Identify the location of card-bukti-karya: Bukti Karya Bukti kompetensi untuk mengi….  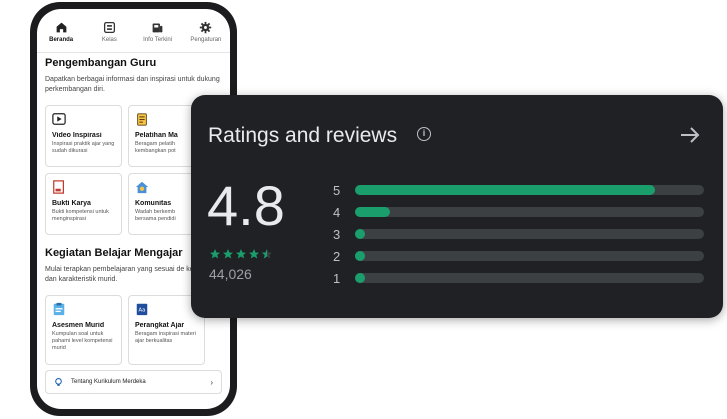
(83, 204).